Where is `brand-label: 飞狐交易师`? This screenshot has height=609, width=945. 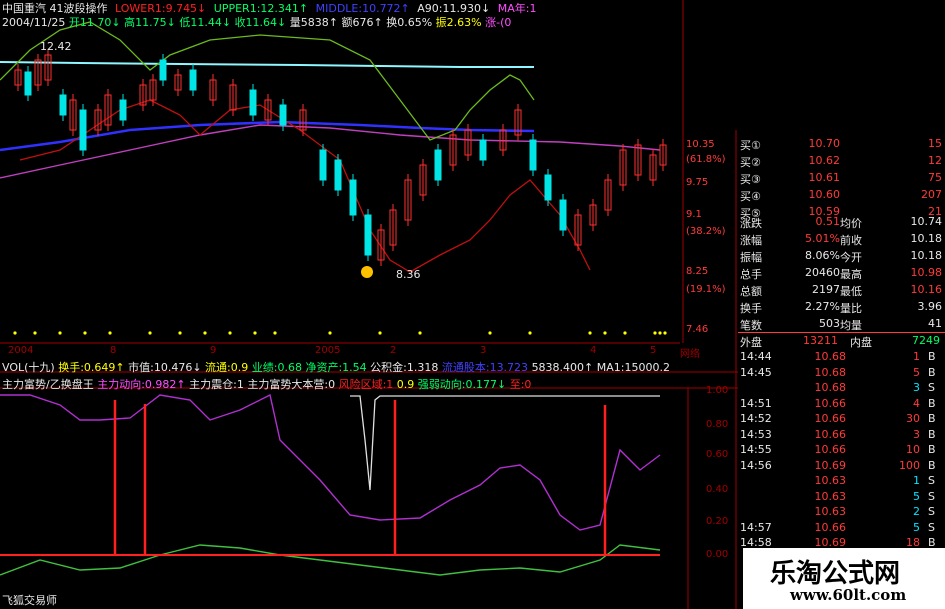 brand-label: 飞狐交易师 is located at coordinates (29, 600).